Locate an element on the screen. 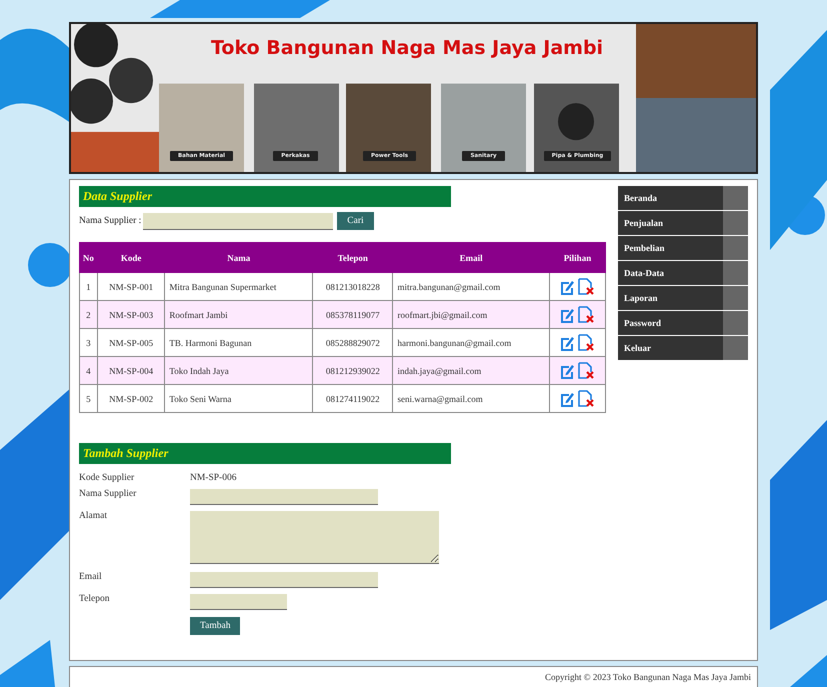  table-cell: NM-SP-001 is located at coordinates (131, 286).